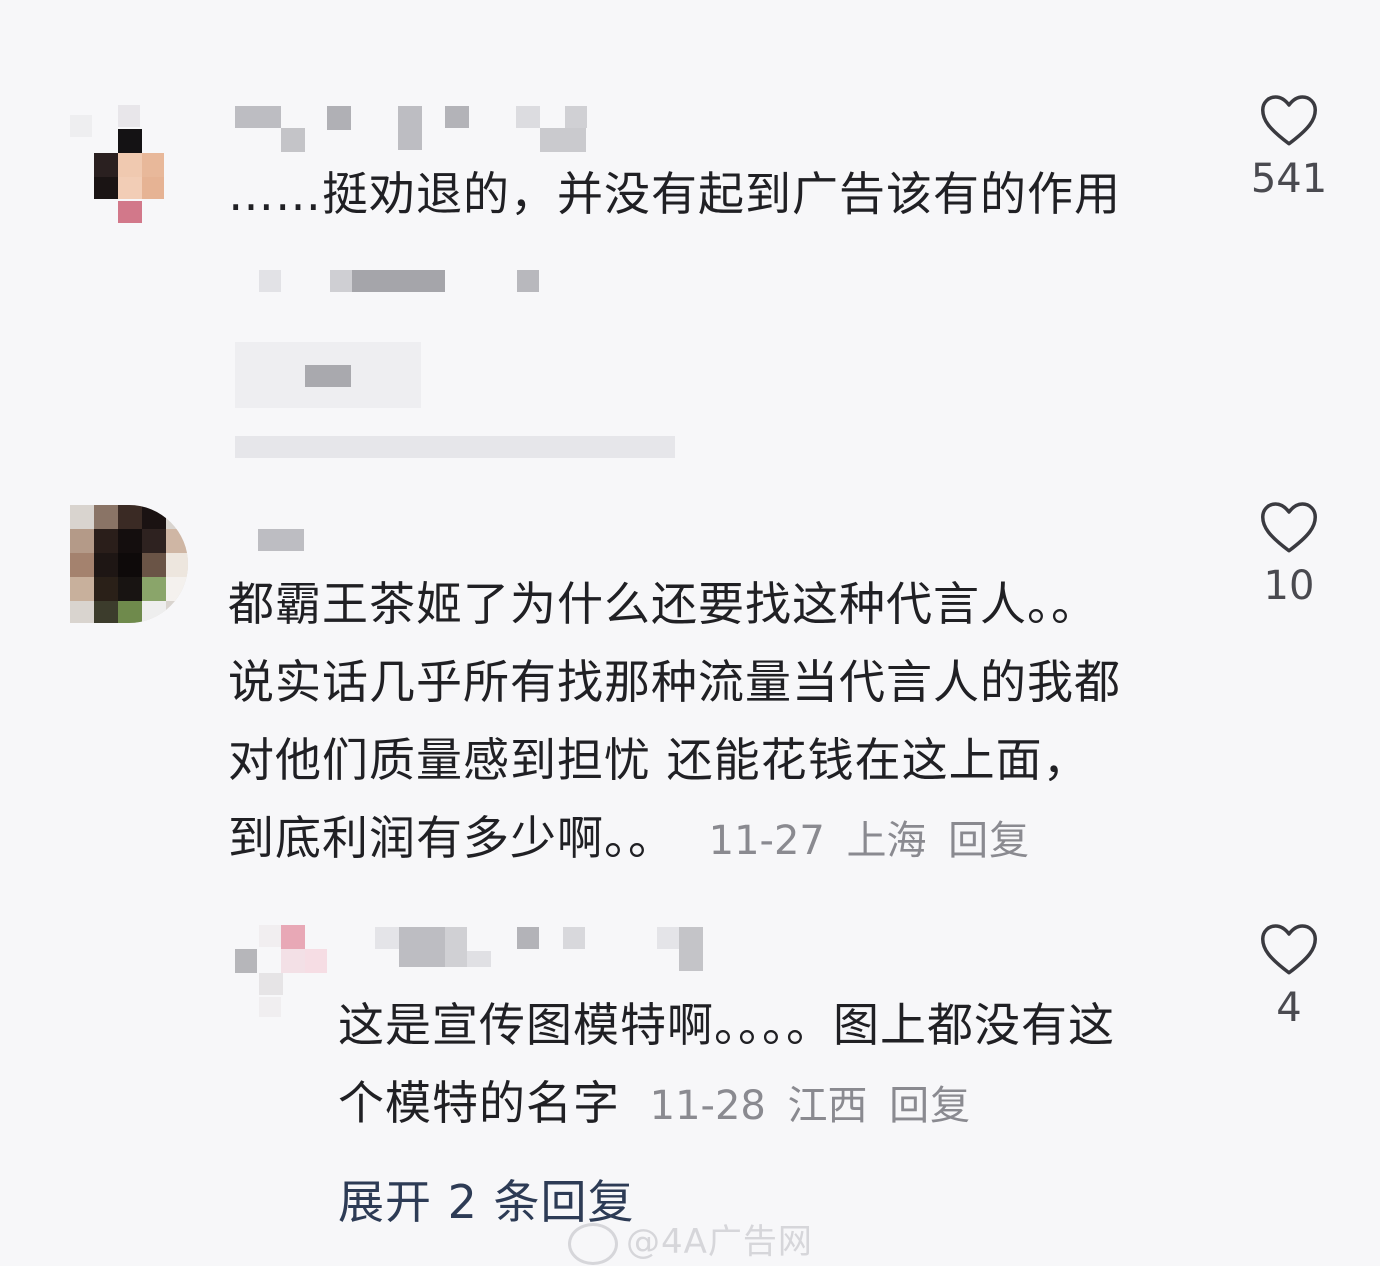 This screenshot has width=1380, height=1266. I want to click on comment-text-line: 到底利润有多少啊。。, so click(451, 838).